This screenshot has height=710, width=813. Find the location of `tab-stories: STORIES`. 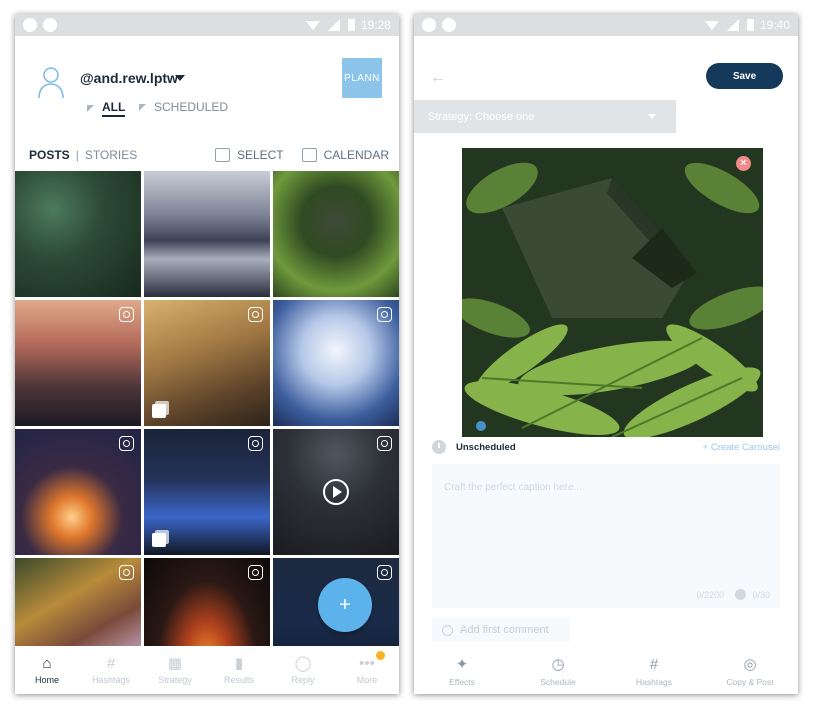

tab-stories: STORIES is located at coordinates (111, 155).